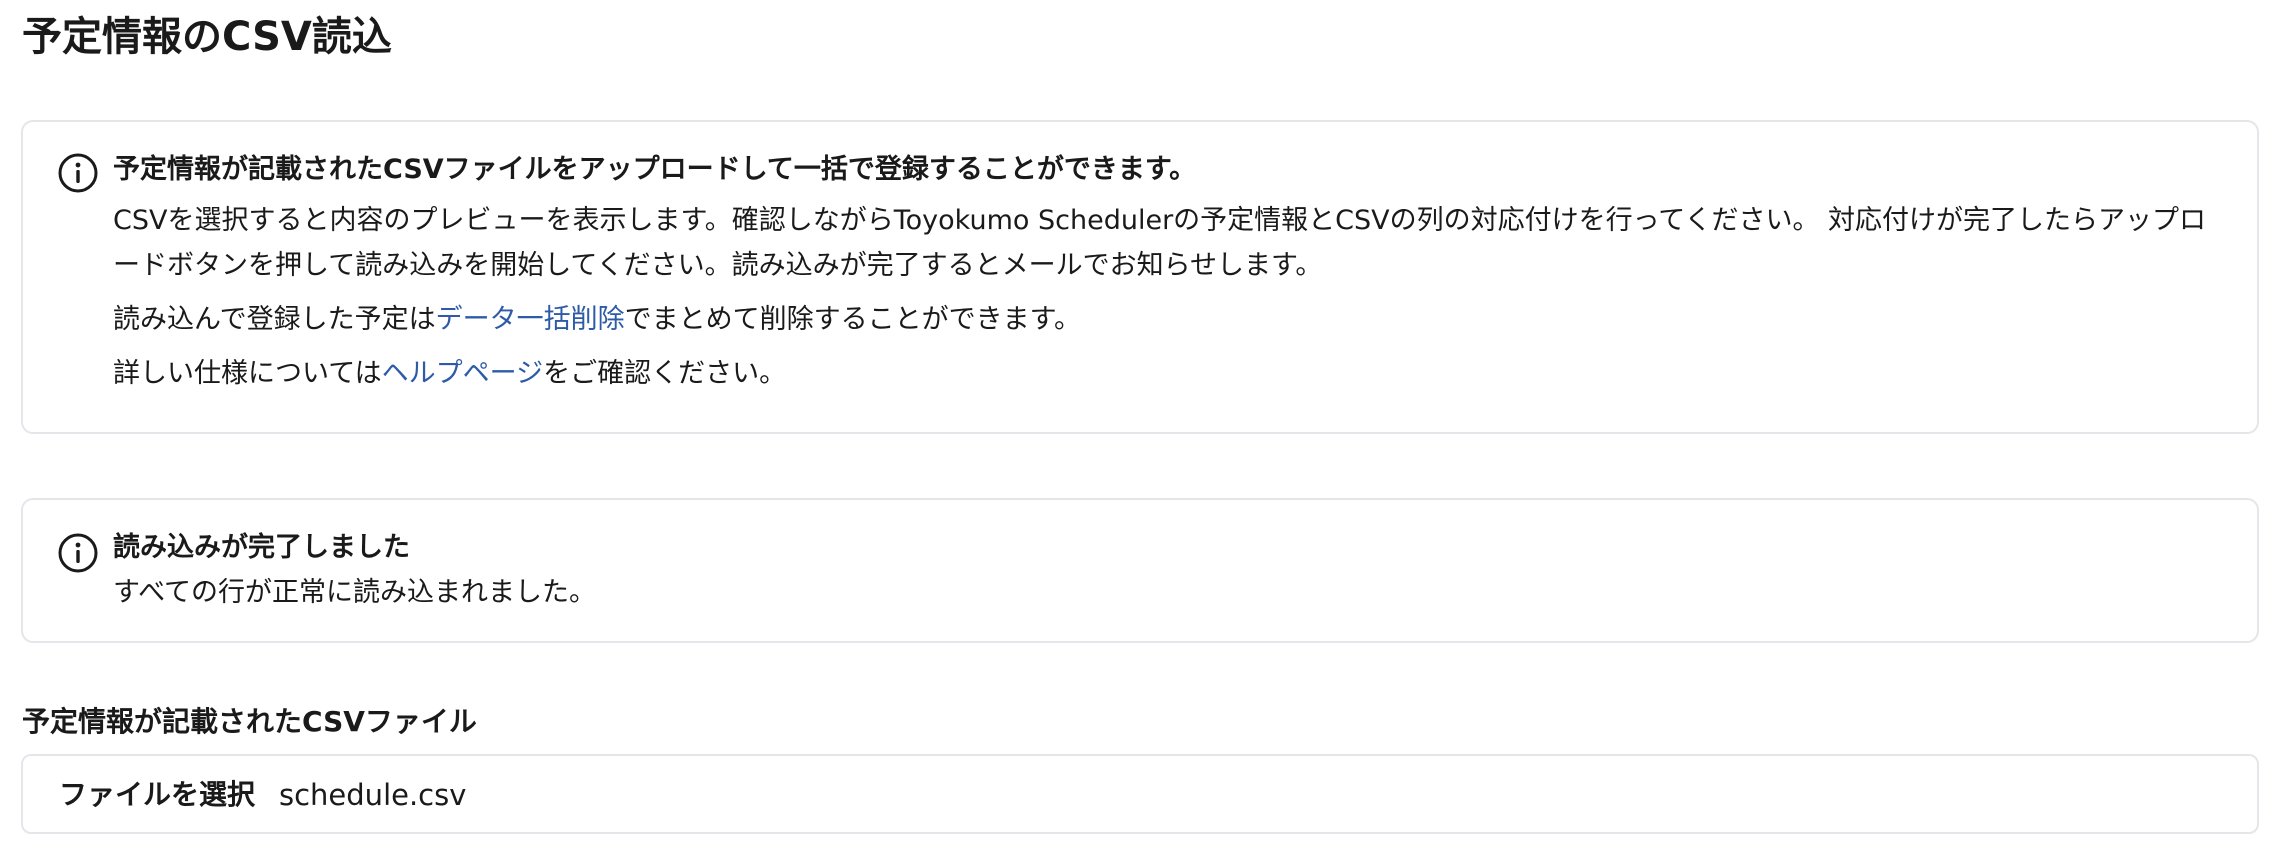 Image resolution: width=2280 pixels, height=846 pixels. I want to click on bulk-delete-link: データ一括削除, so click(530, 319).